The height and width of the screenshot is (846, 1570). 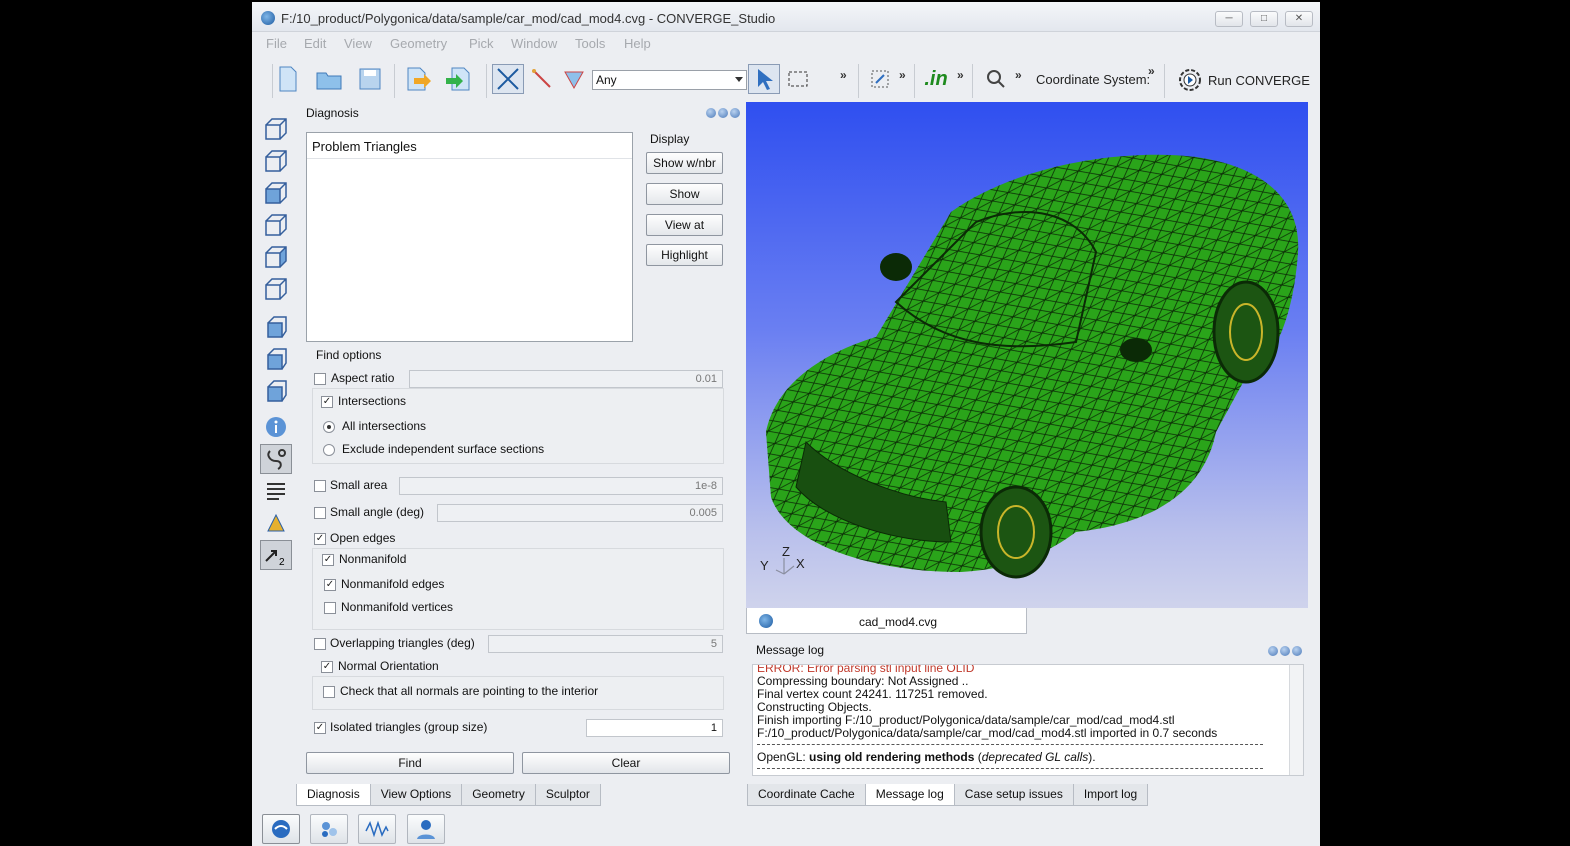 I want to click on menu-pick: Pick, so click(x=481, y=43).